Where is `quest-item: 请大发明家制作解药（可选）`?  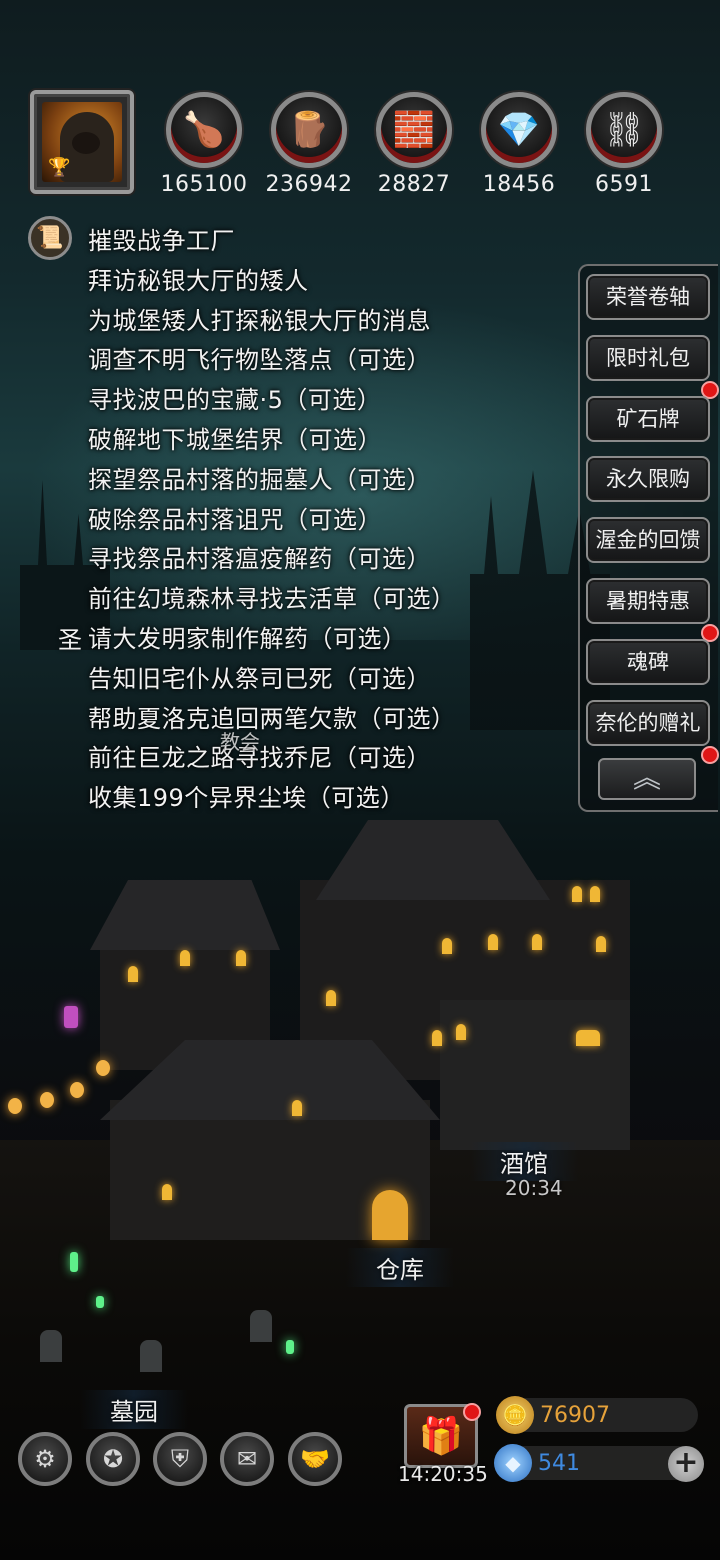
quest-item: 请大发明家制作解药（可选） is located at coordinates (272, 640).